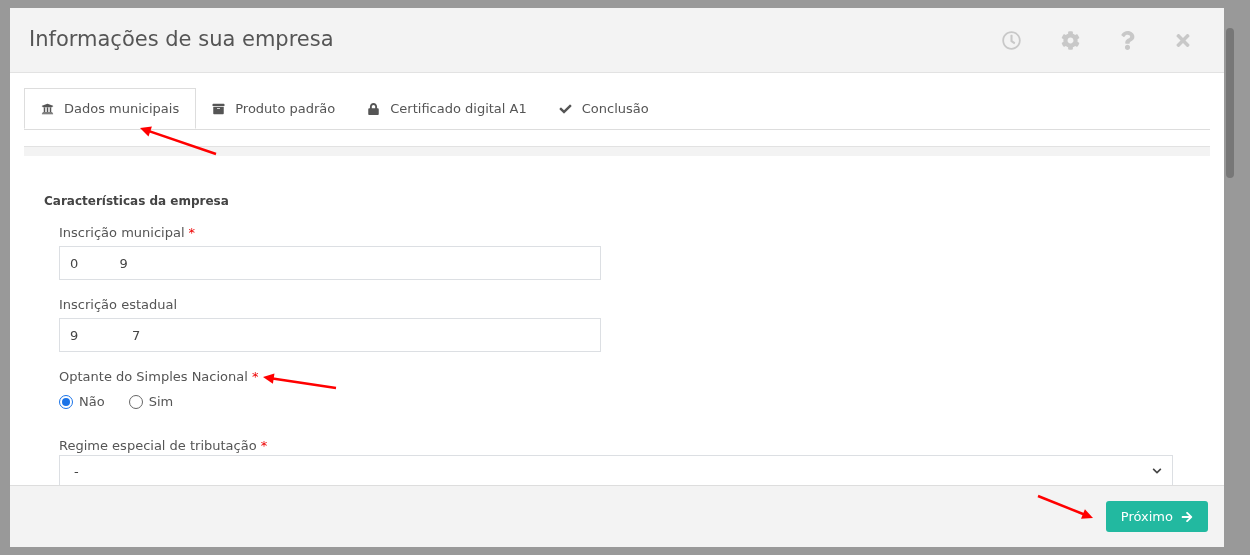 The height and width of the screenshot is (555, 1250). What do you see at coordinates (1127, 40) in the screenshot?
I see `help-icon` at bounding box center [1127, 40].